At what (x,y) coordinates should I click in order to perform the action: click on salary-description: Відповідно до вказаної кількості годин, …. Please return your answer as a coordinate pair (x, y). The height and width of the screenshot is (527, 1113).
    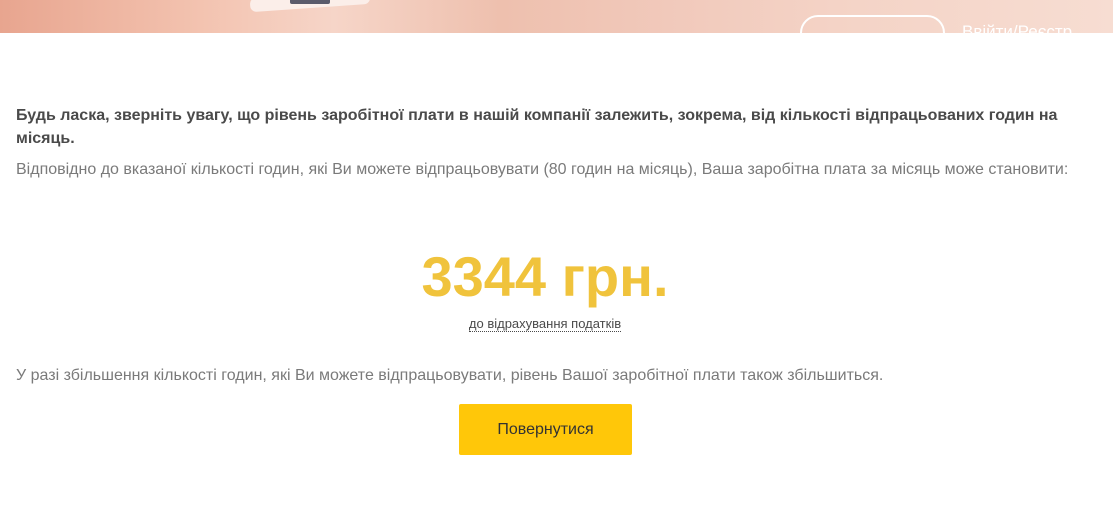
    Looking at the image, I should click on (542, 169).